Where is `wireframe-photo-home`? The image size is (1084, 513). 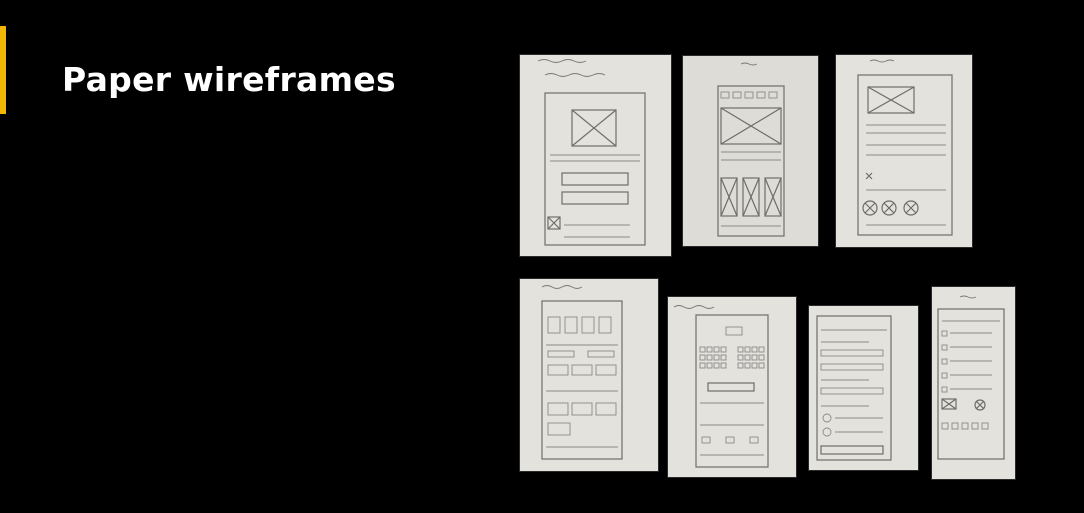 wireframe-photo-home is located at coordinates (750, 151).